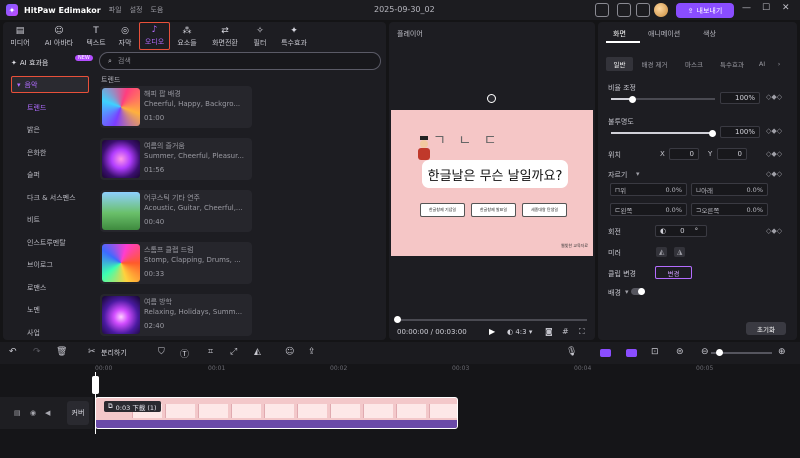  Describe the element at coordinates (605, 353) in the screenshot. I see `snap-icon` at that location.